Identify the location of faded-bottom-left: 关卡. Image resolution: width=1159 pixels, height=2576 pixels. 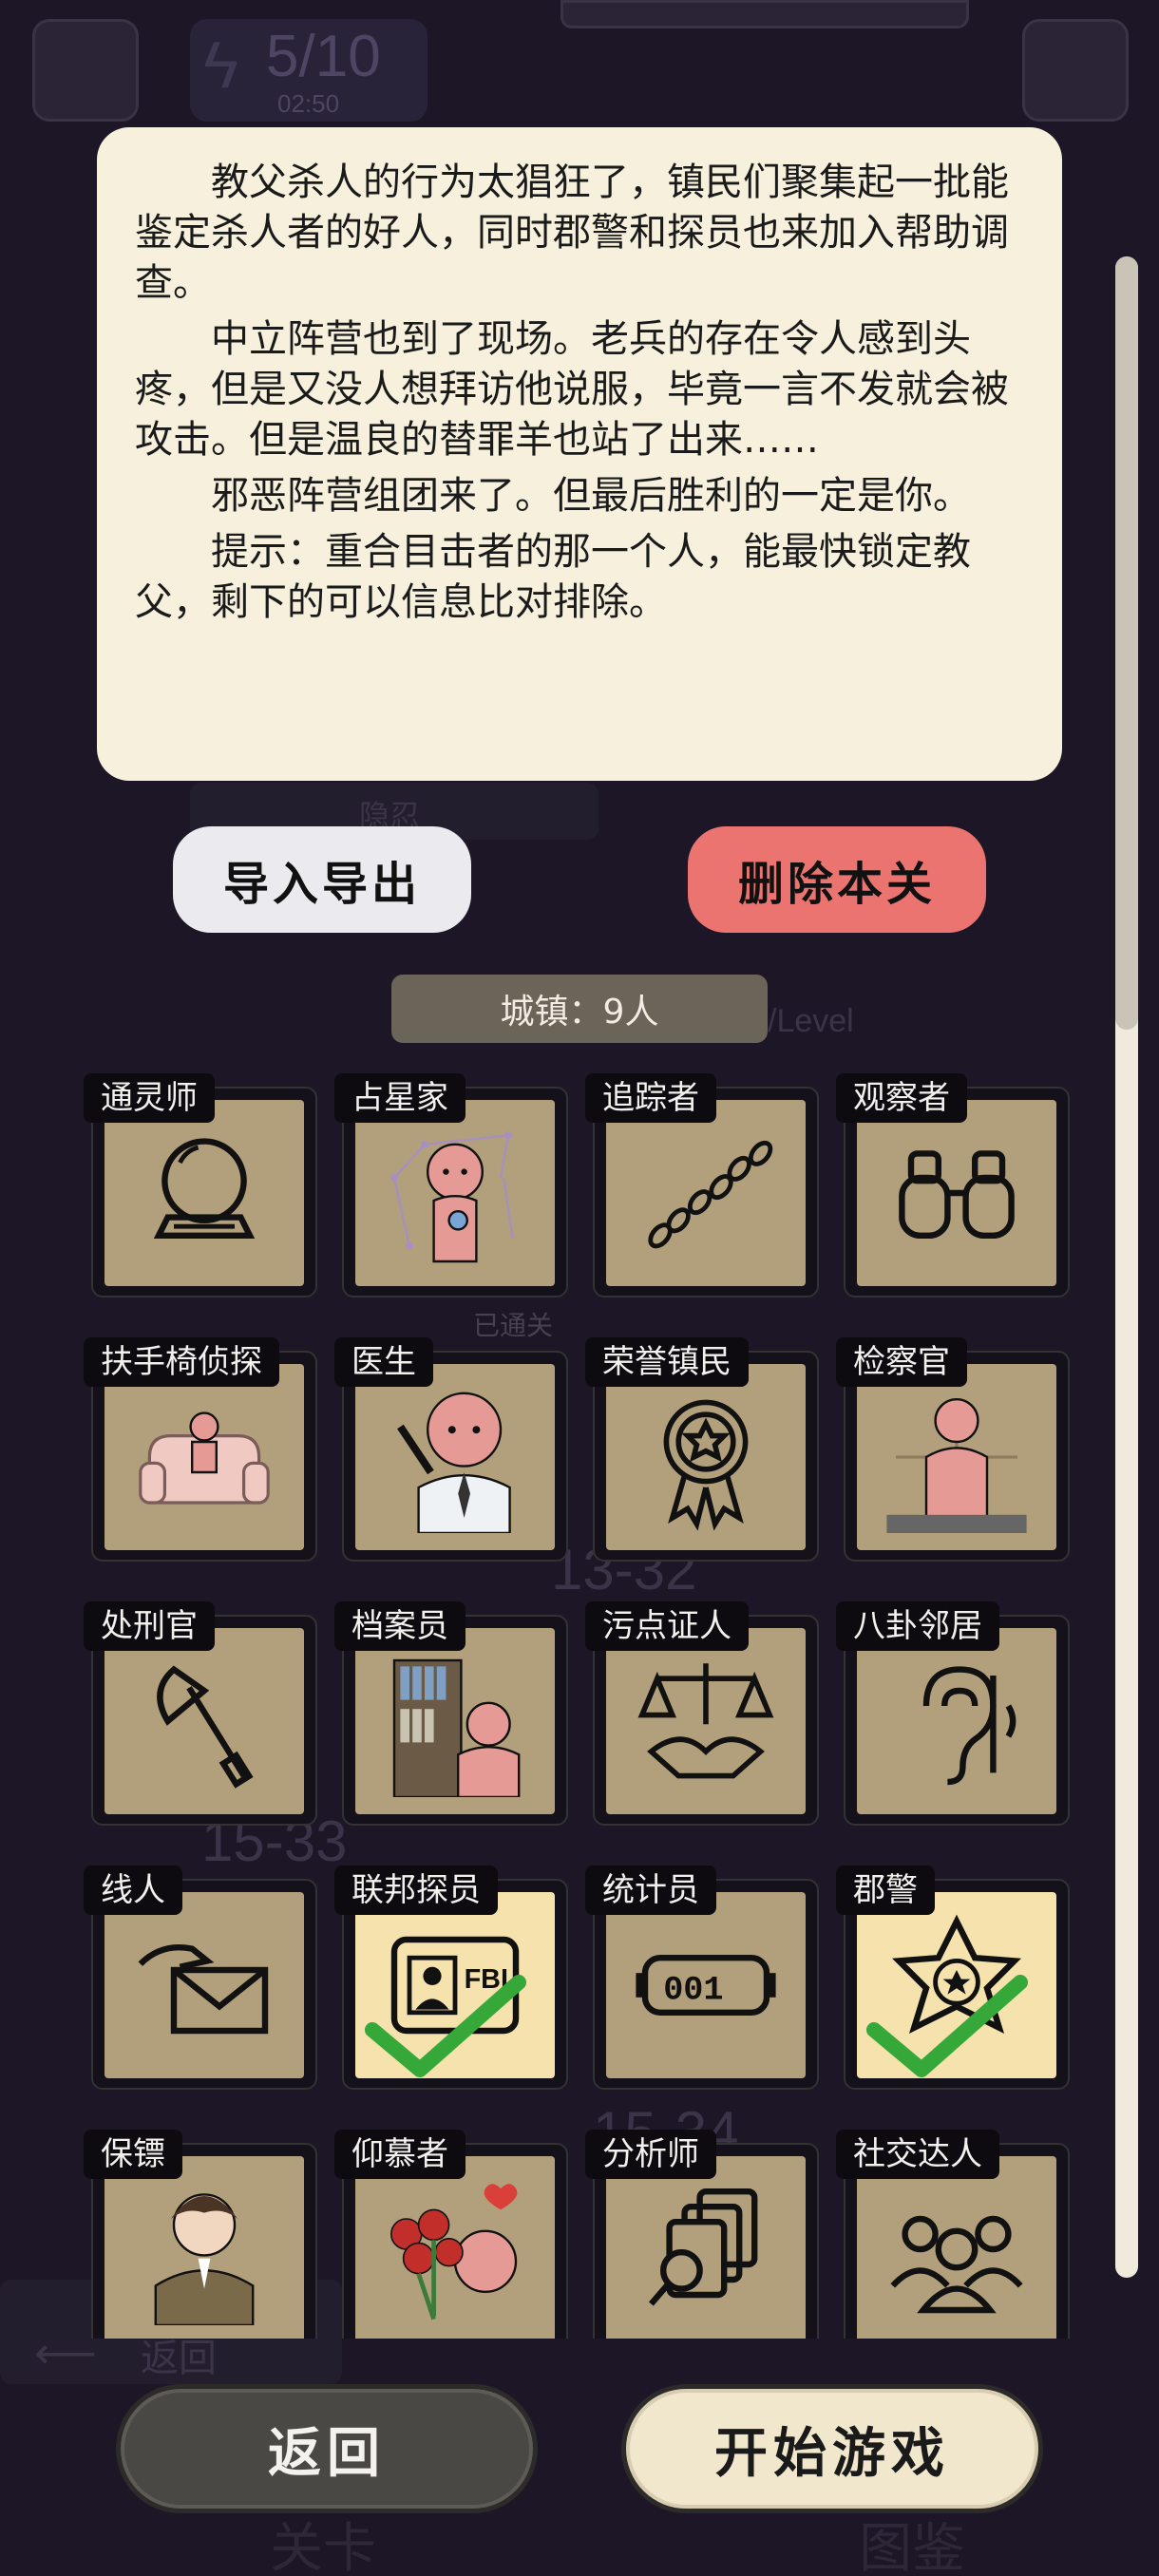
(323, 2547).